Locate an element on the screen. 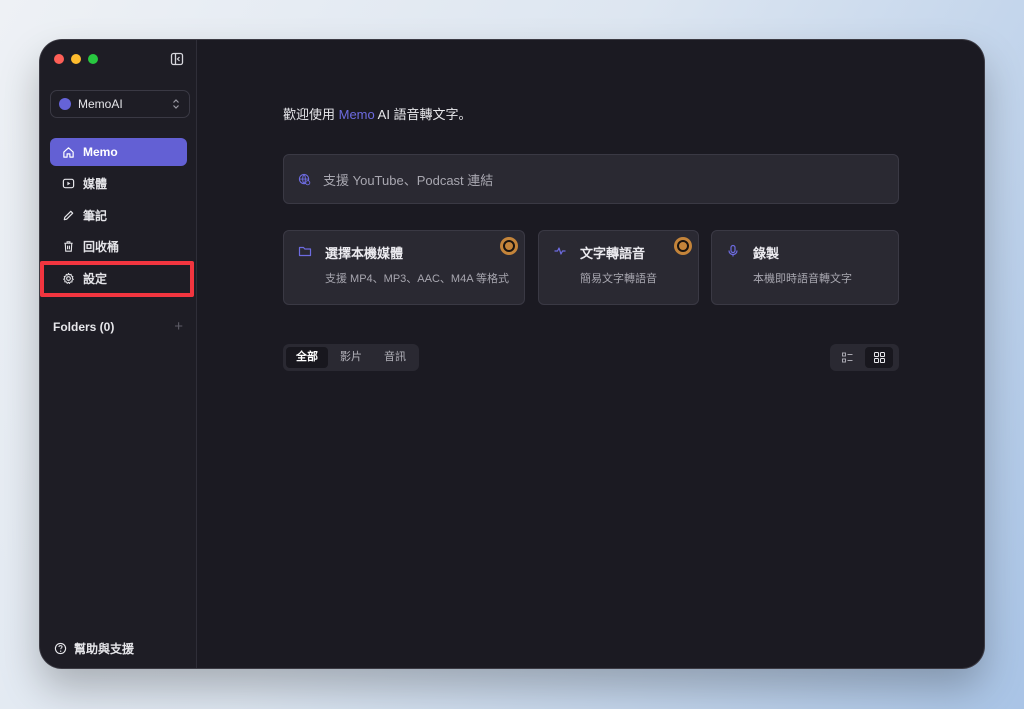 The image size is (1024, 709). card-text-to-speech: 文字轉語音 簡易文字轉語音 is located at coordinates (618, 267).